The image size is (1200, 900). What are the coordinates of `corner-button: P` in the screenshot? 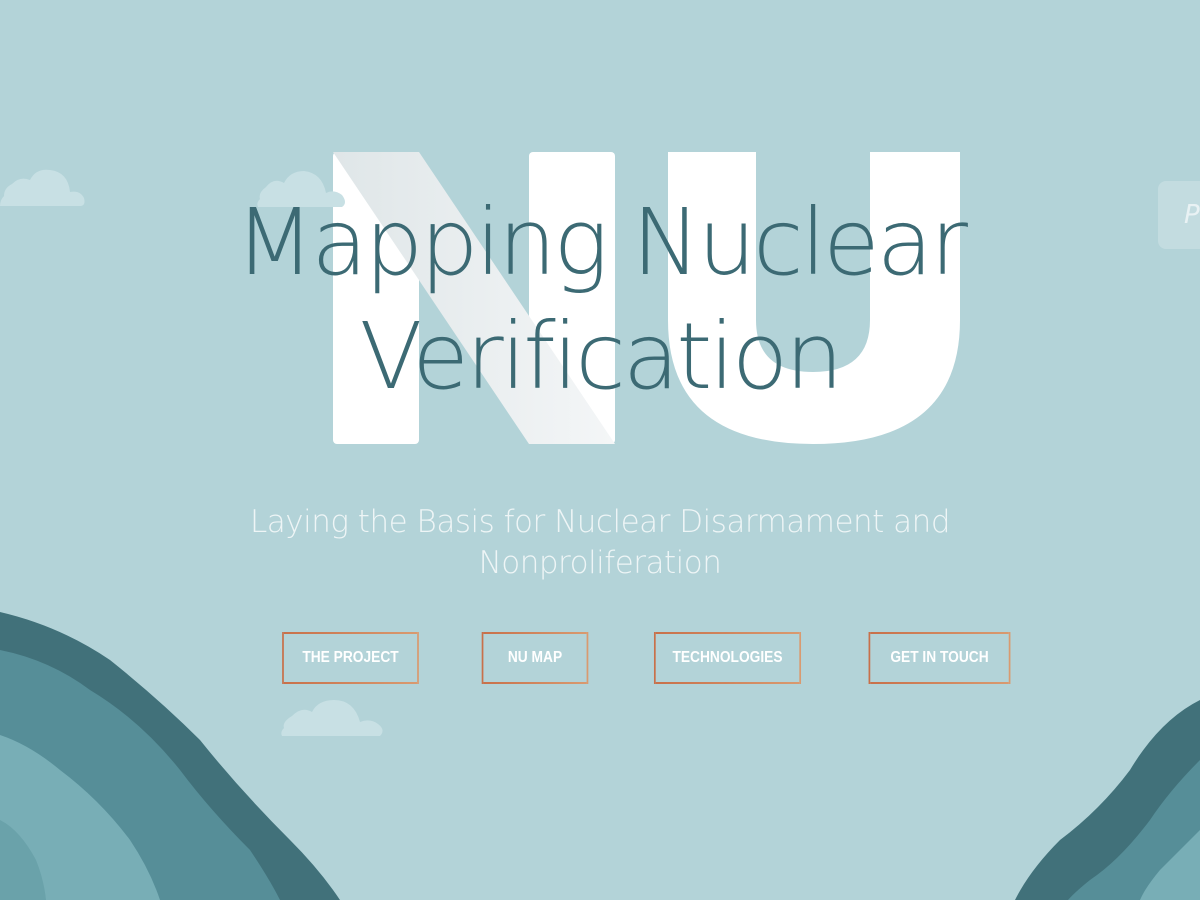 It's located at (1179, 215).